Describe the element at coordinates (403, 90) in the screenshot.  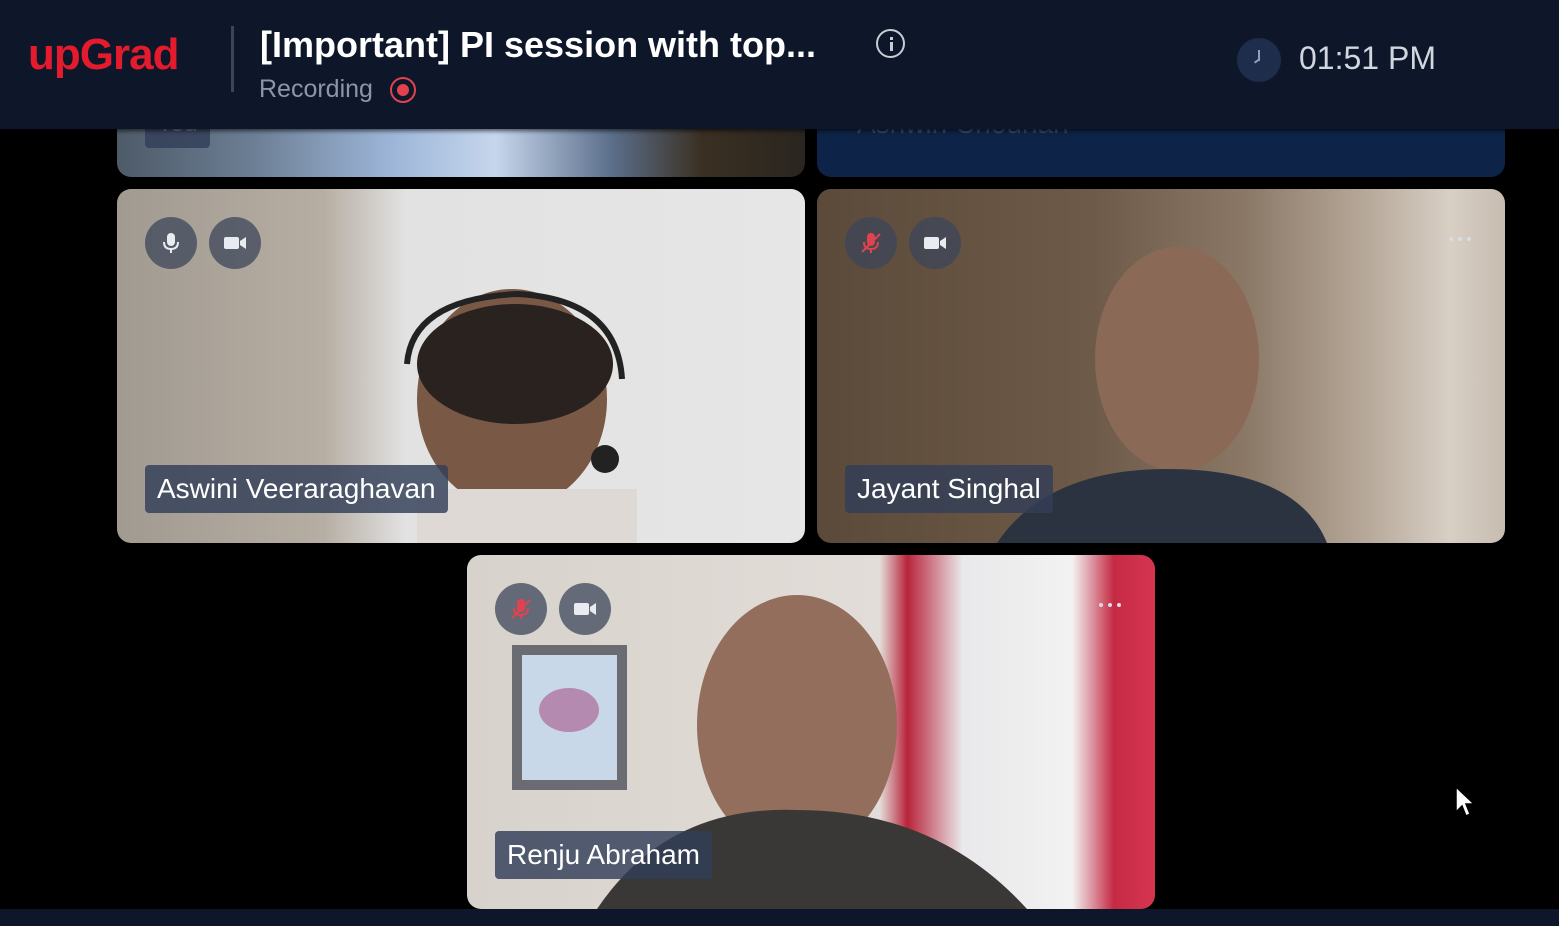
I see `recording-icon` at that location.